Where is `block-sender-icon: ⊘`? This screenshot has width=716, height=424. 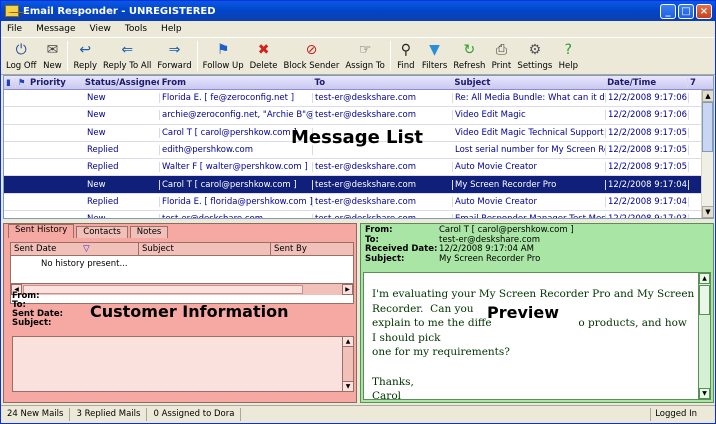 block-sender-icon: ⊘ is located at coordinates (311, 50).